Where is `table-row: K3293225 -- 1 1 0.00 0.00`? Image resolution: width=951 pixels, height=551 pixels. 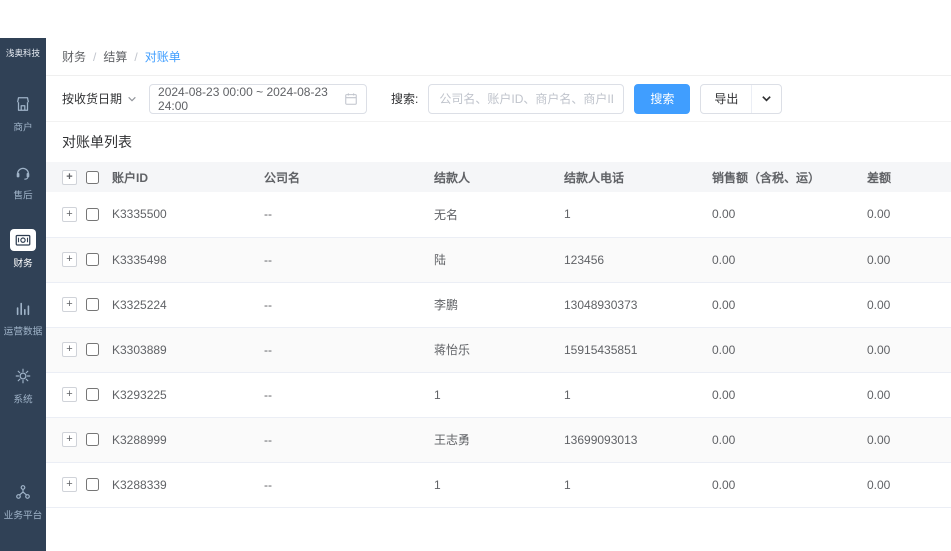 table-row: K3293225 -- 1 1 0.00 0.00 is located at coordinates (498, 395).